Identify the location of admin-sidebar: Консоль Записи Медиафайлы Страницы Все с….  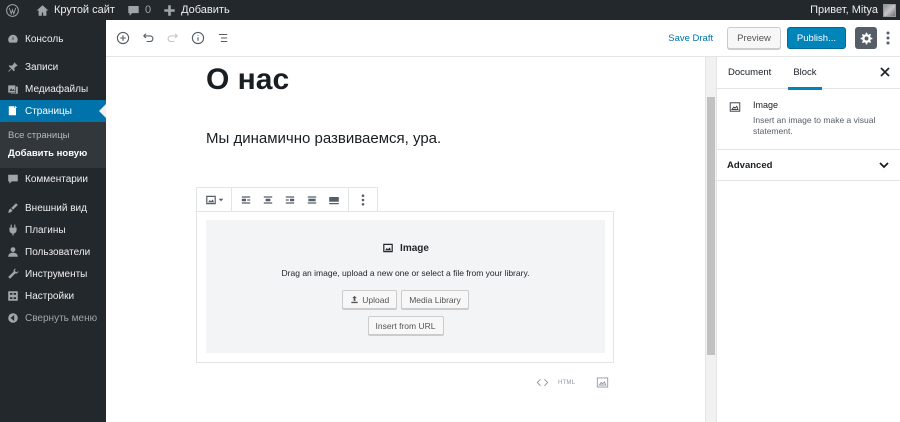
(53, 221).